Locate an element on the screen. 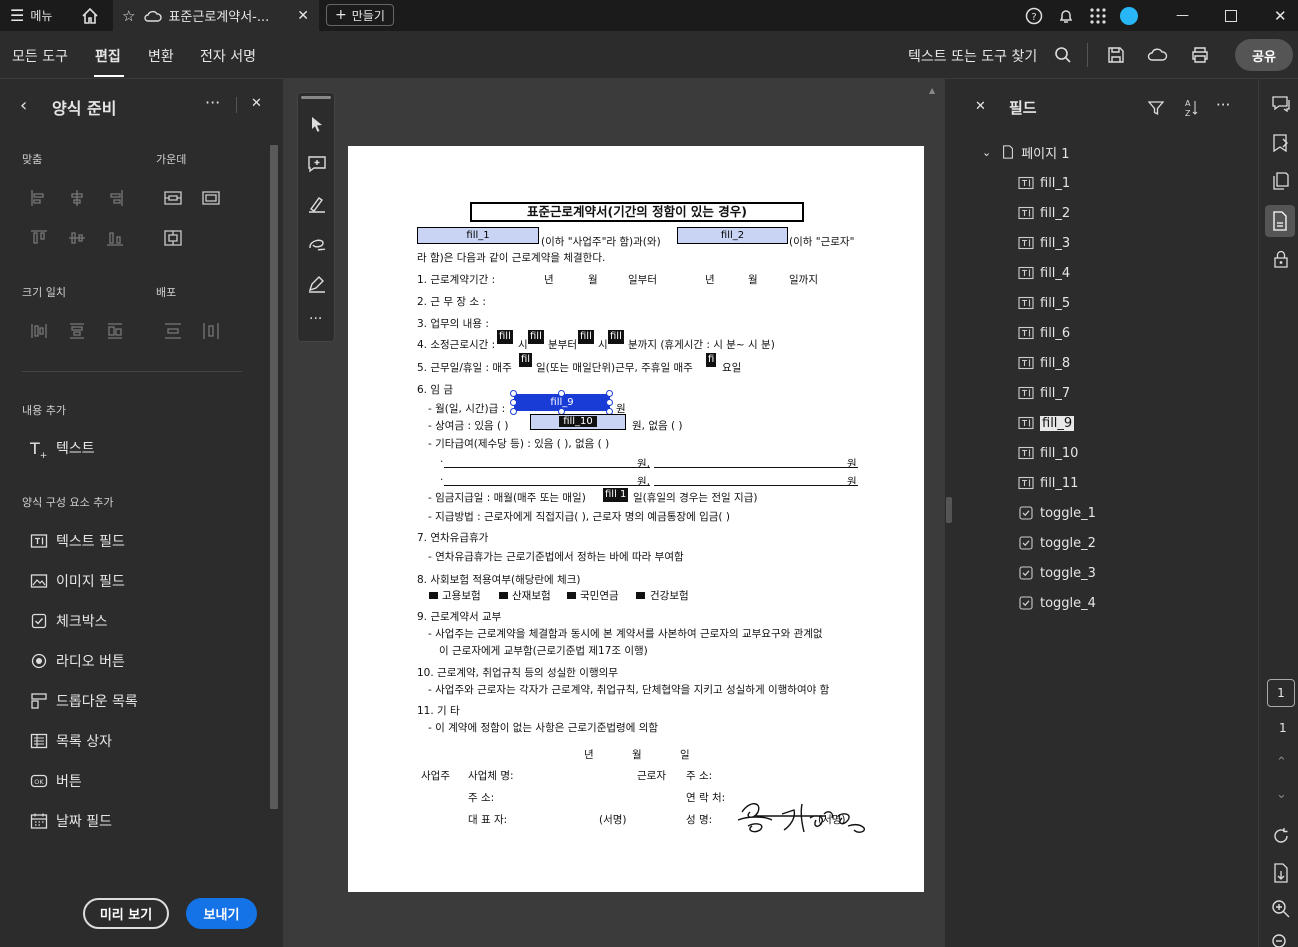 This screenshot has height=947, width=1298. field-fill-4: fill is located at coordinates (536, 337).